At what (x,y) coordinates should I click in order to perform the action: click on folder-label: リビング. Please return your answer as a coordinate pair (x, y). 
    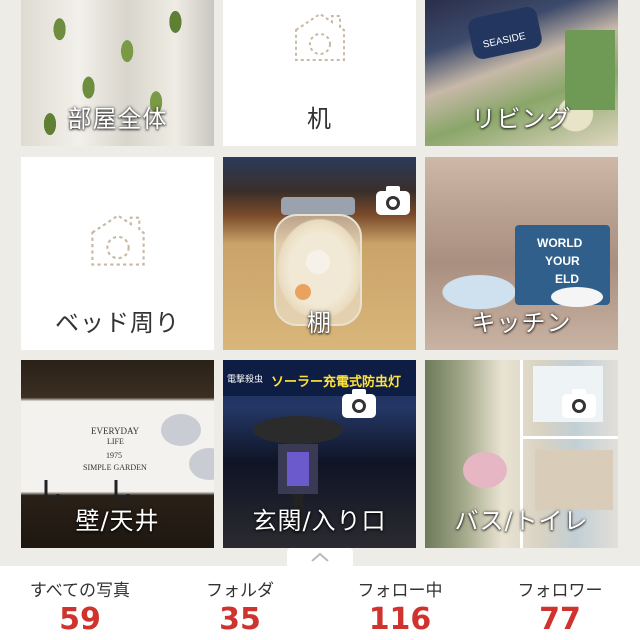
    Looking at the image, I should click on (521, 119).